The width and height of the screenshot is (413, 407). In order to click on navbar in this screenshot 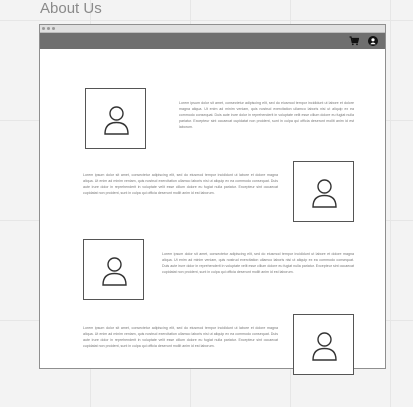, I will do `click(212, 41)`.